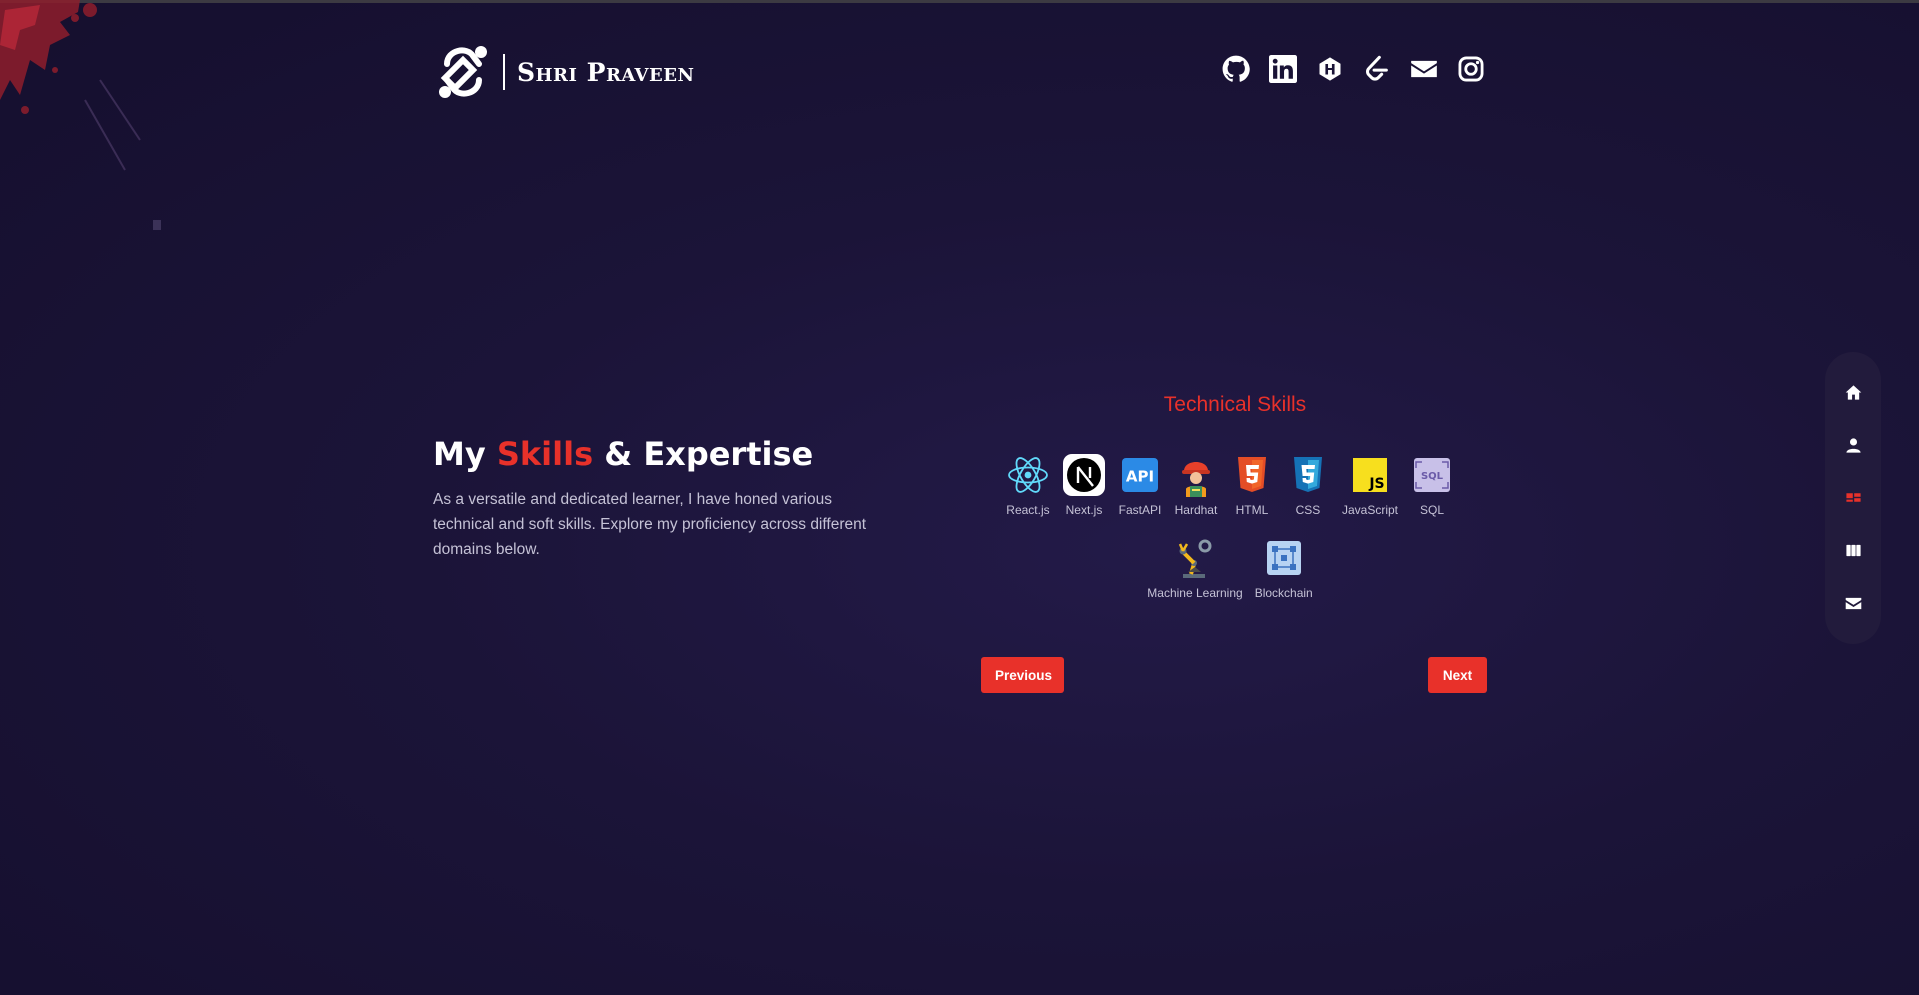 Image resolution: width=1919 pixels, height=995 pixels. What do you see at coordinates (80, 115) in the screenshot?
I see `paint-splatter-decoration` at bounding box center [80, 115].